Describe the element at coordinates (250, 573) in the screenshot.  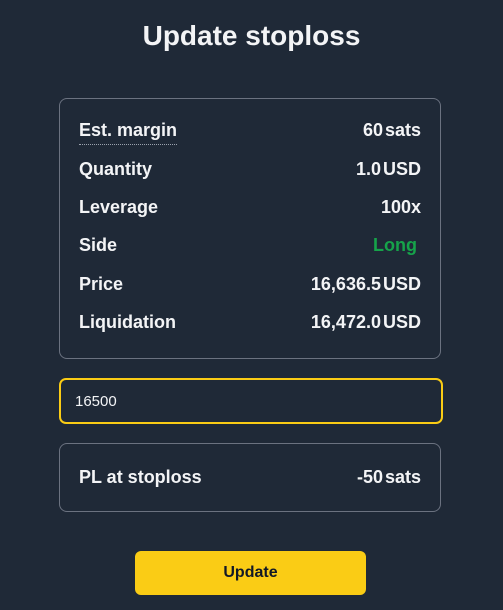
I see `update-button: Update` at that location.